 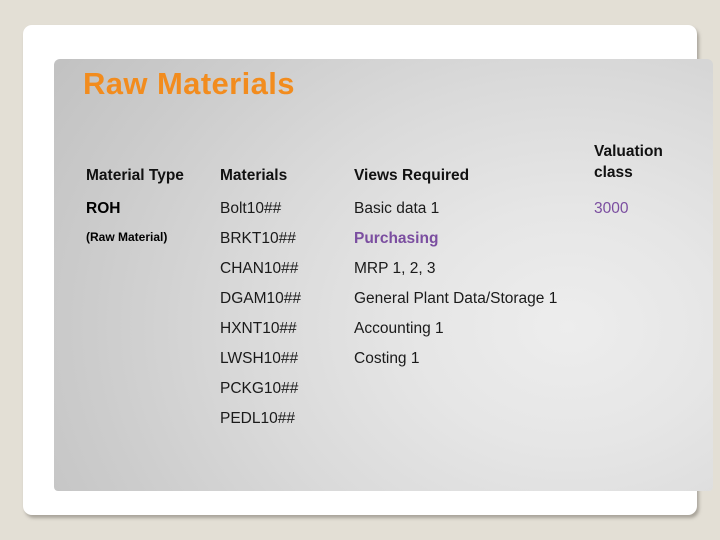 What do you see at coordinates (387, 358) in the screenshot?
I see `list-item: Costing 1` at bounding box center [387, 358].